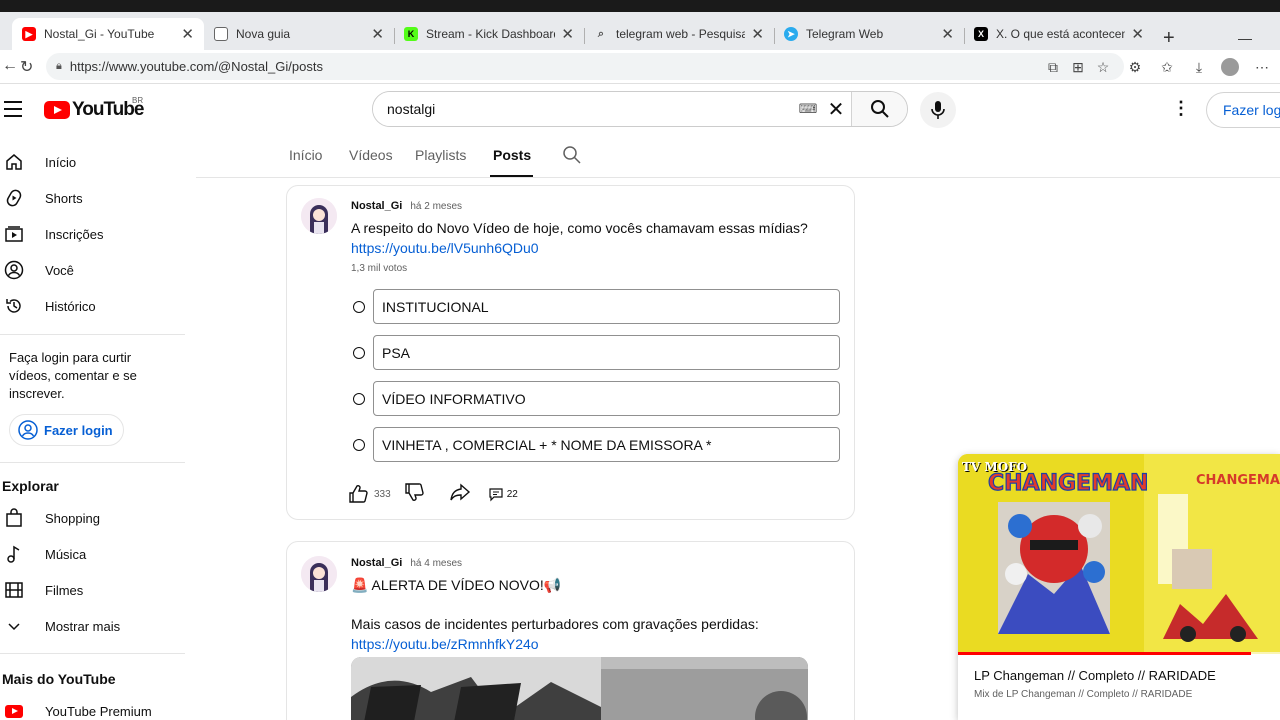  I want to click on refresh-icon: ↻, so click(26, 67).